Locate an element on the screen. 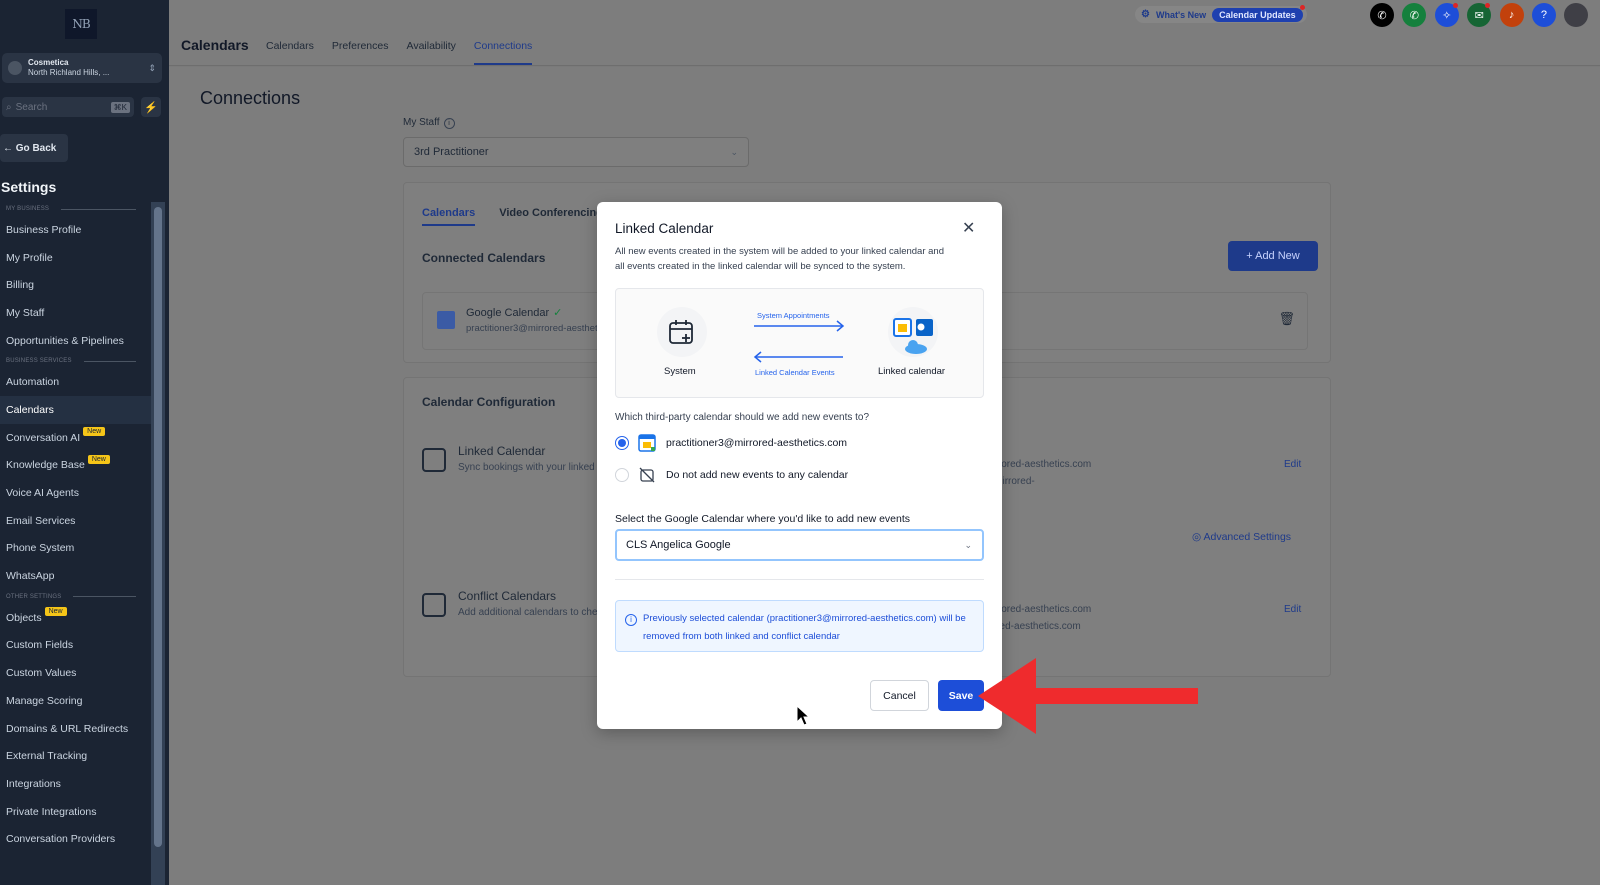 The width and height of the screenshot is (1600, 885). new-badge: New is located at coordinates (98, 459).